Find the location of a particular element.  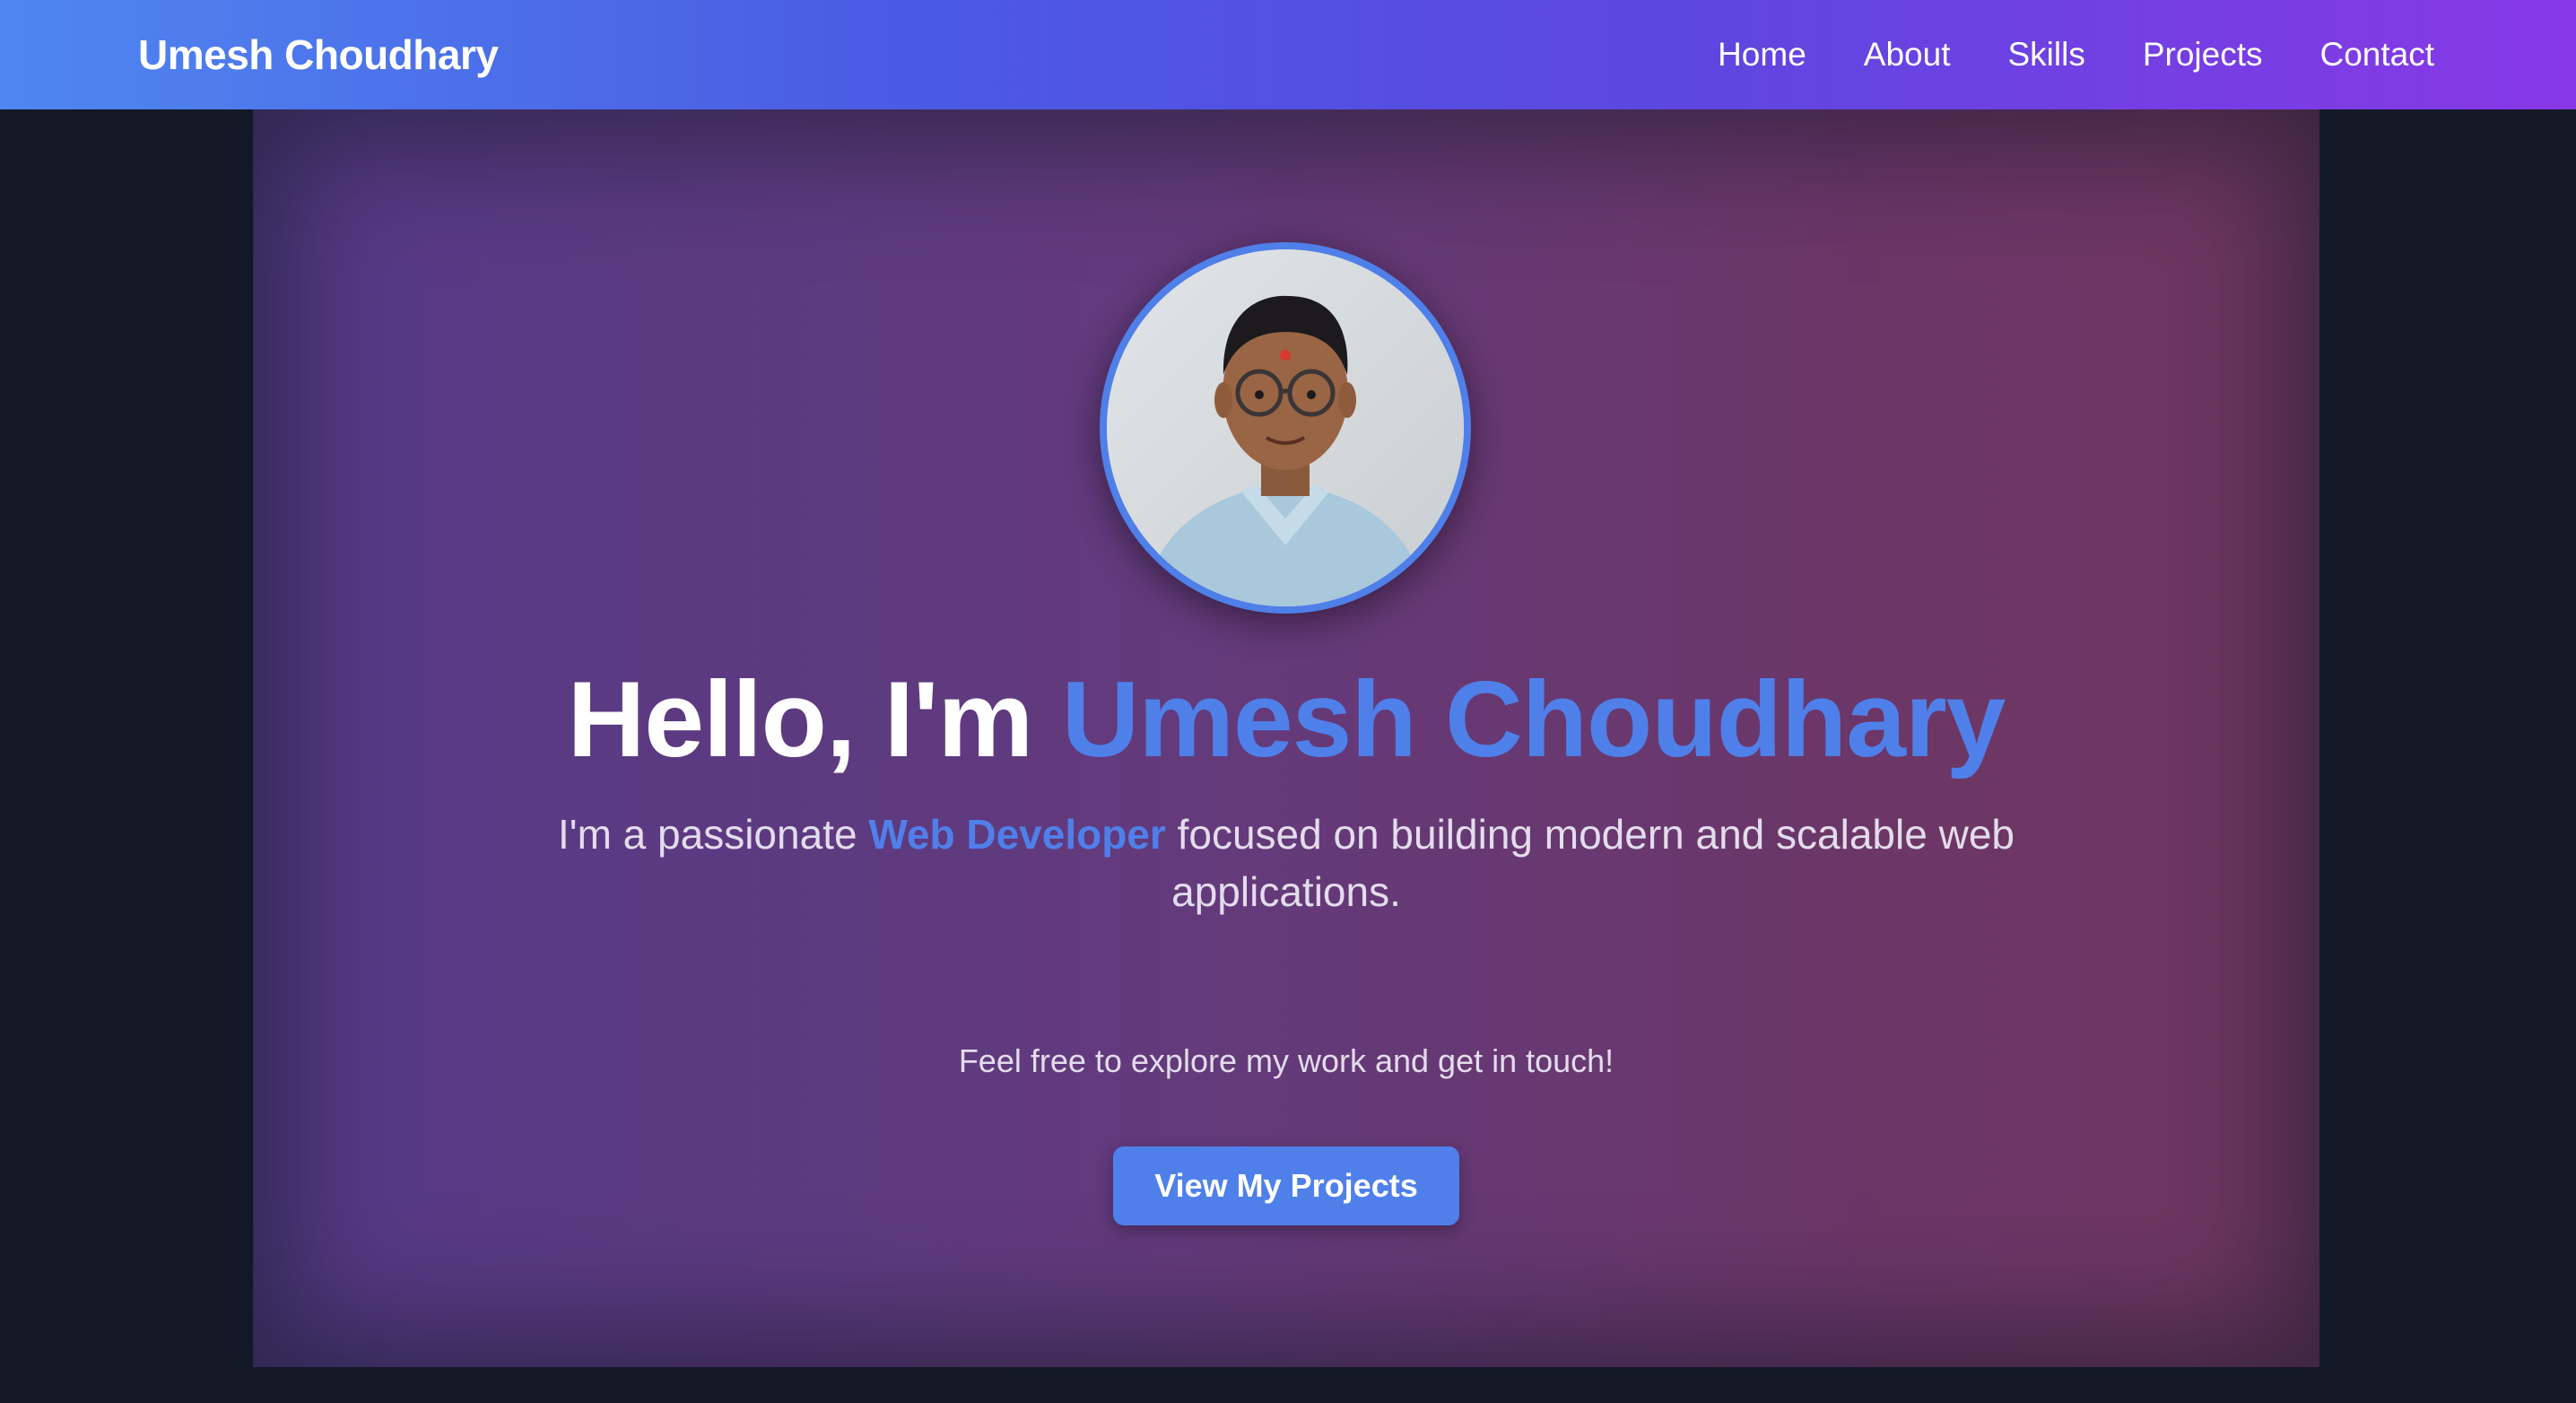

nav-links: Home About Skills Projects Contact is located at coordinates (2076, 55).